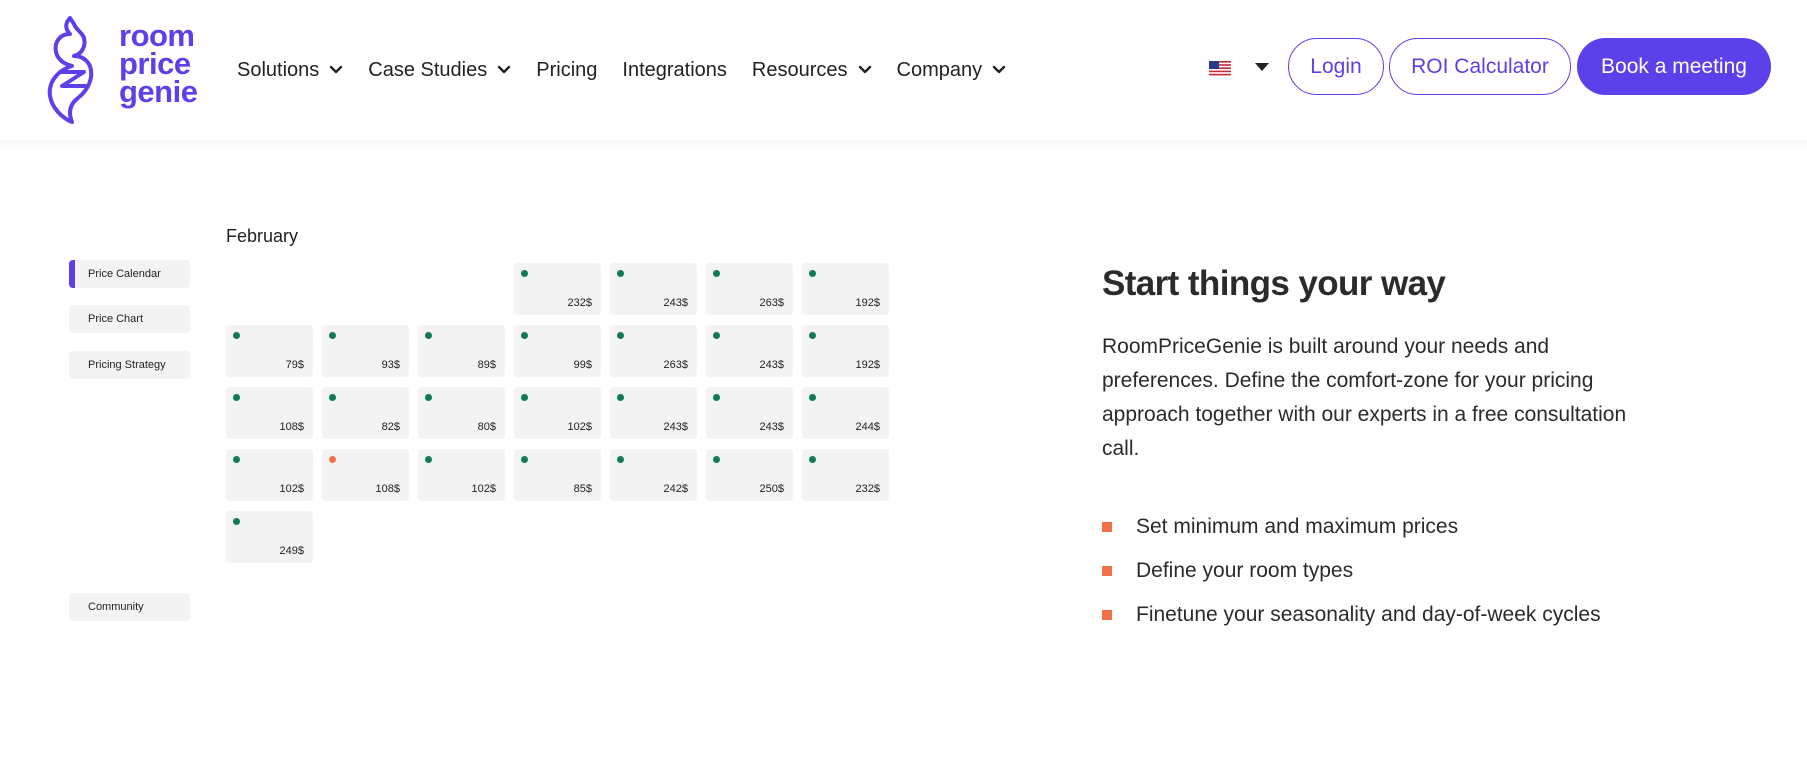  What do you see at coordinates (1674, 66) in the screenshot?
I see `book-meeting-button: Book a meeting` at bounding box center [1674, 66].